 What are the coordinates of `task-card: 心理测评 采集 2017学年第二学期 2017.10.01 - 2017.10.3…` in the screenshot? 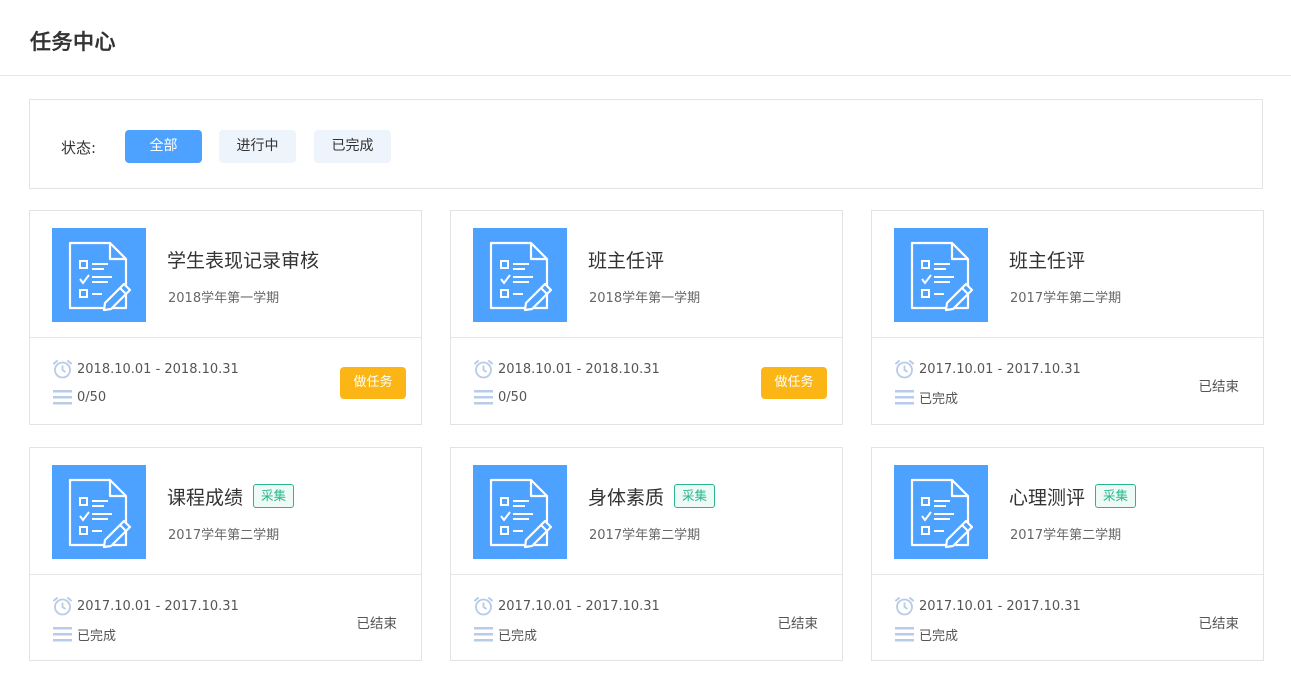 It's located at (1067, 554).